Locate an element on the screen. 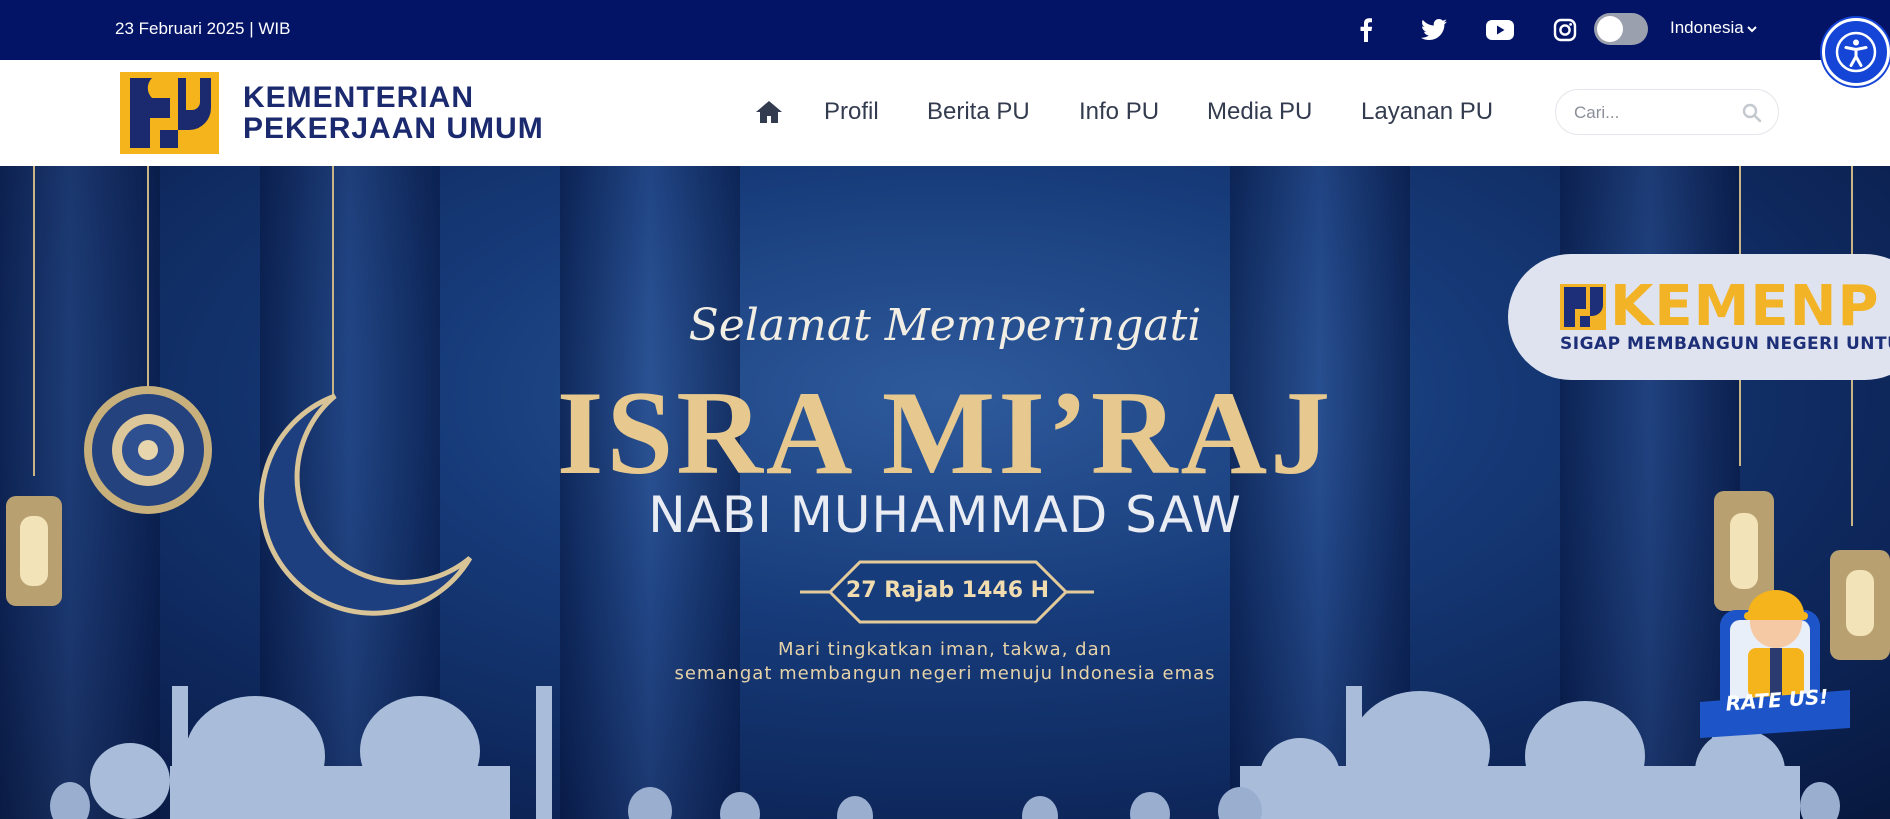  nav-home is located at coordinates (769, 115).